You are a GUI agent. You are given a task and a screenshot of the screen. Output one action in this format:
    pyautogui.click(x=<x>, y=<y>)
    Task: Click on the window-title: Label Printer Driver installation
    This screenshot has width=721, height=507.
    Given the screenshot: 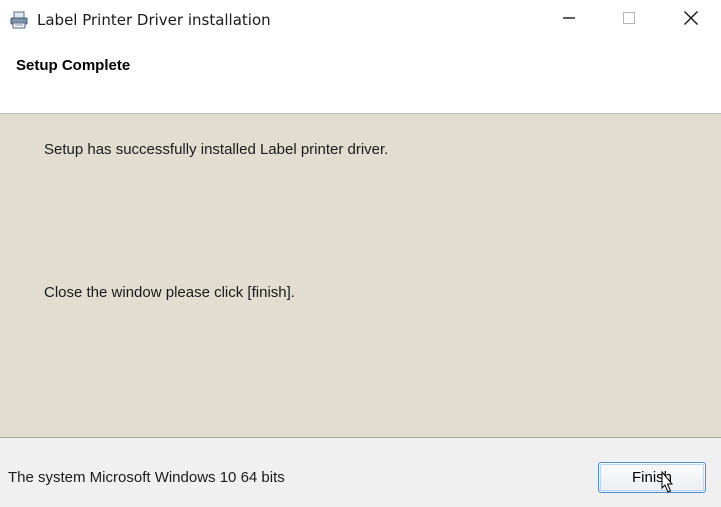 What is the action you would take?
    pyautogui.click(x=154, y=20)
    